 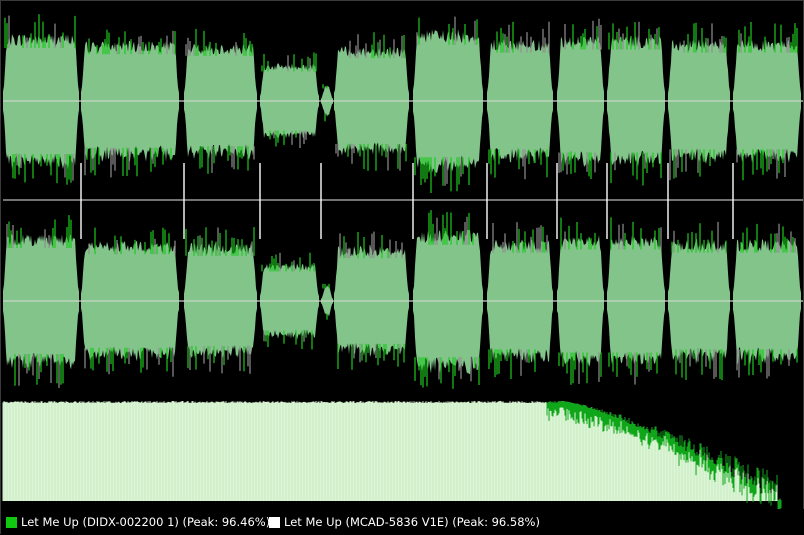 What do you see at coordinates (412, 522) in the screenshot?
I see `legend-label-mcad: Let Me Up (MCAD-5836 V1E) (Peak: 96.58%)` at bounding box center [412, 522].